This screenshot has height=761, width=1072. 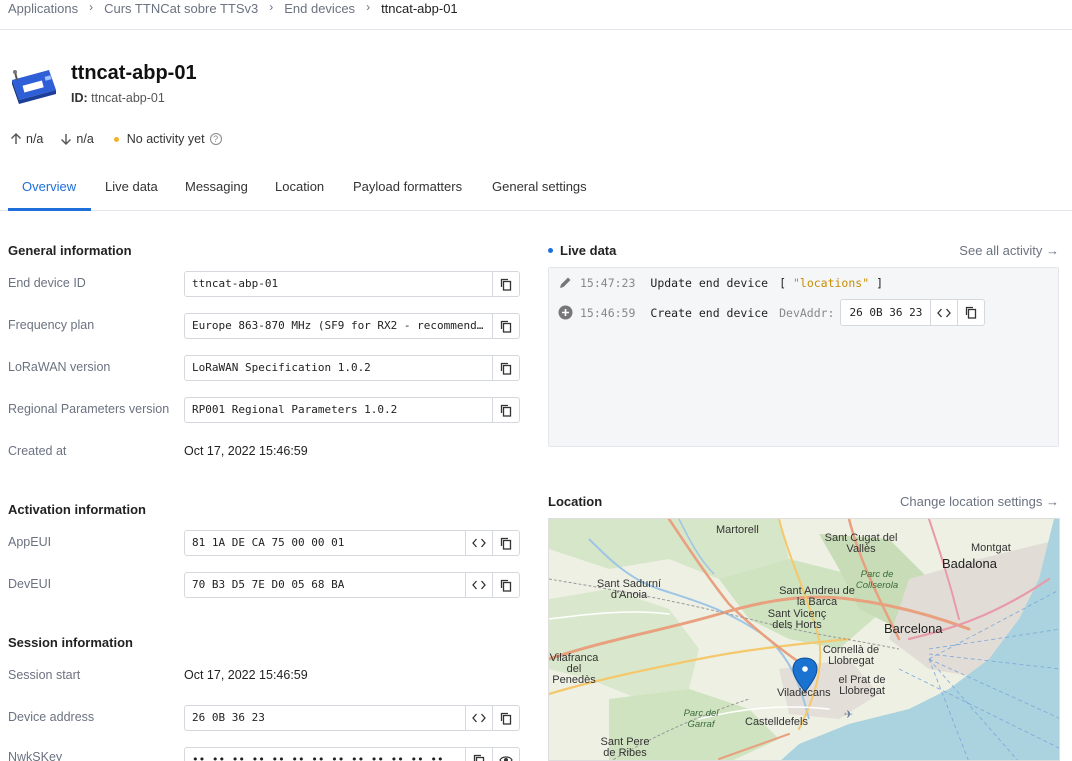 I want to click on appeui-field: 81 1A DE CA 75 00 00 01, so click(x=352, y=543).